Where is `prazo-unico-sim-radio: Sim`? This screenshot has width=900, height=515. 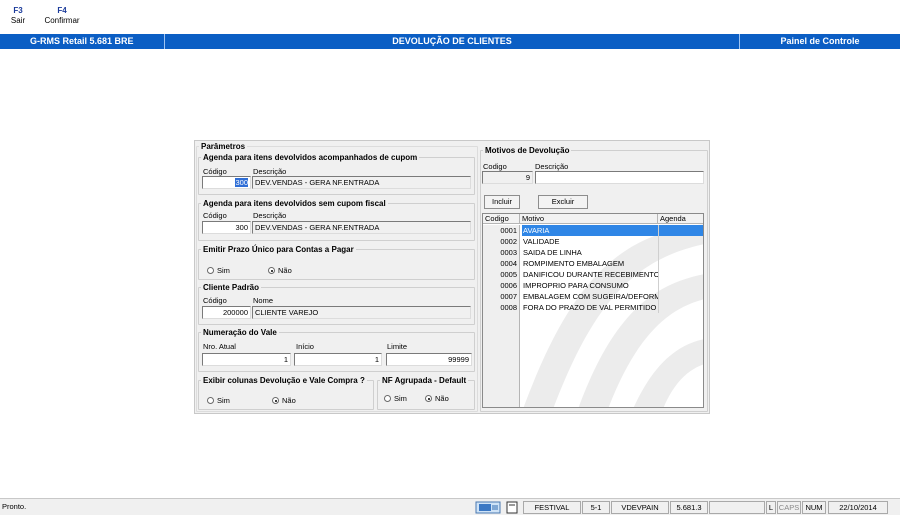 prazo-unico-sim-radio: Sim is located at coordinates (218, 270).